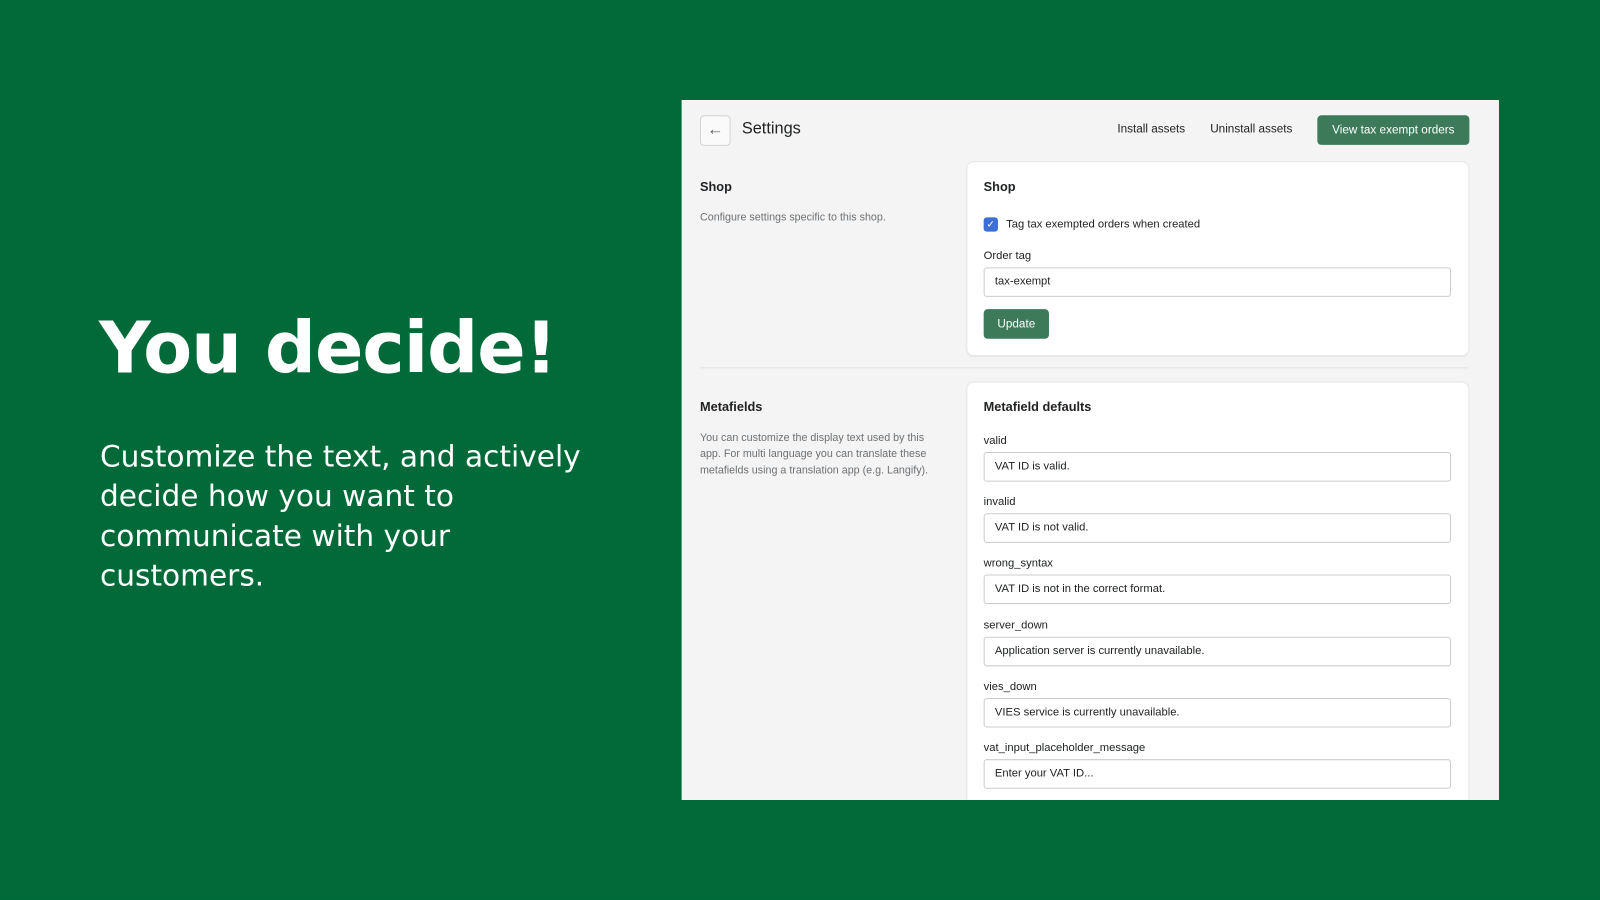 The image size is (1600, 900). Describe the element at coordinates (999, 502) in the screenshot. I see `field-label-invalid: invalid` at that location.